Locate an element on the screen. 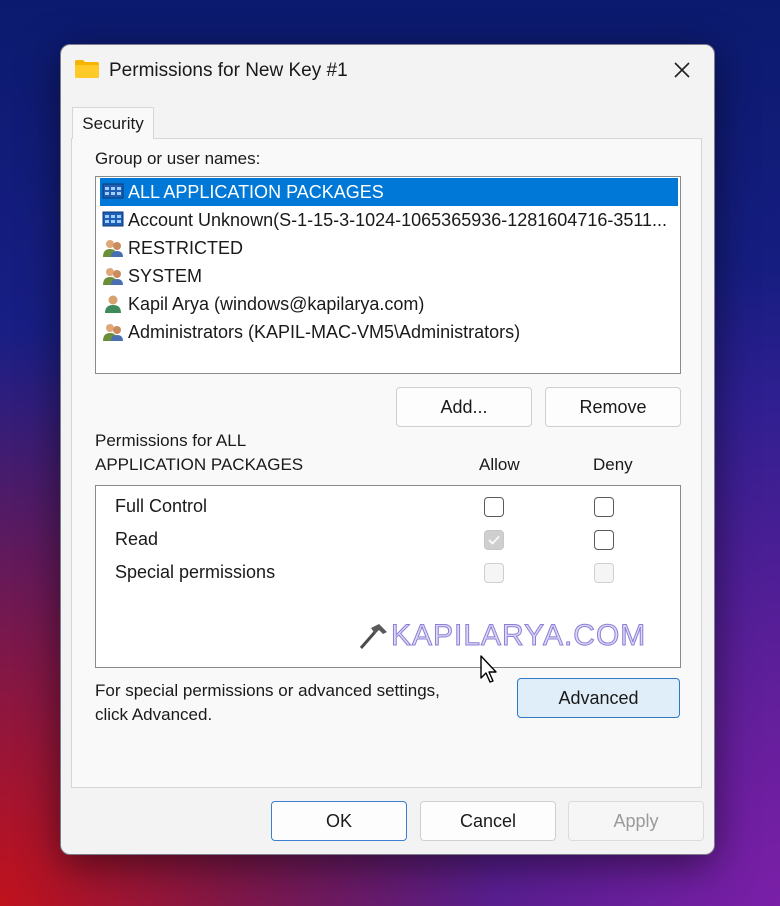 Image resolution: width=780 pixels, height=906 pixels. special-allow-checkbox is located at coordinates (494, 573).